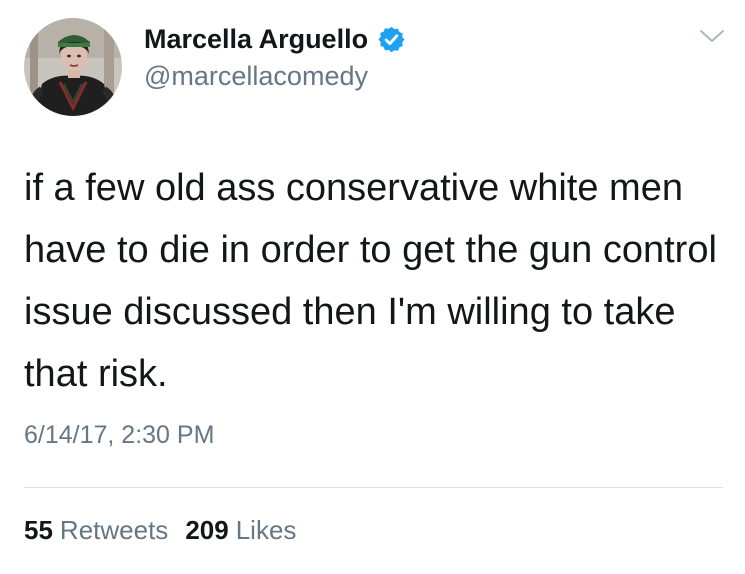 This screenshot has width=745, height=574. Describe the element at coordinates (373, 487) in the screenshot. I see `divider` at that location.